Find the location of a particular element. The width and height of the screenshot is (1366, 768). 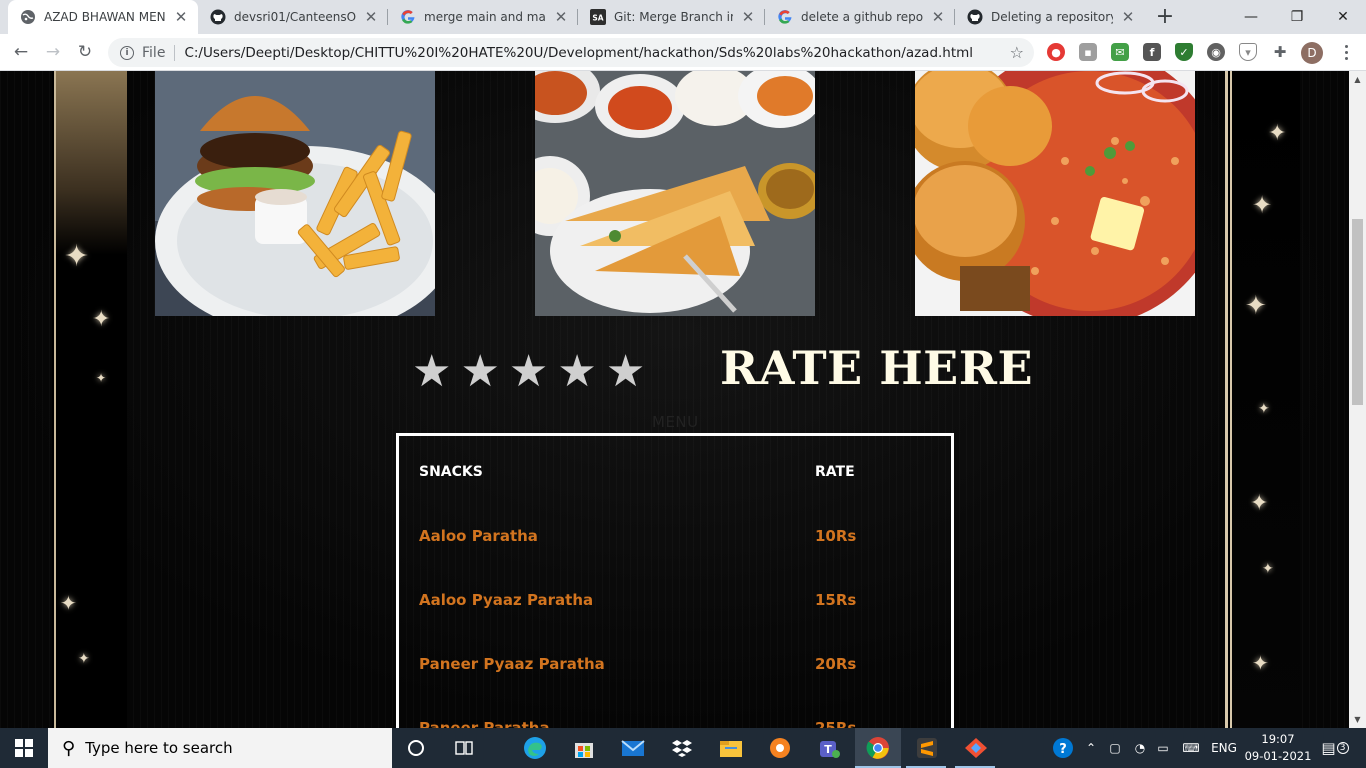

sa-icon: SA is located at coordinates (598, 17).